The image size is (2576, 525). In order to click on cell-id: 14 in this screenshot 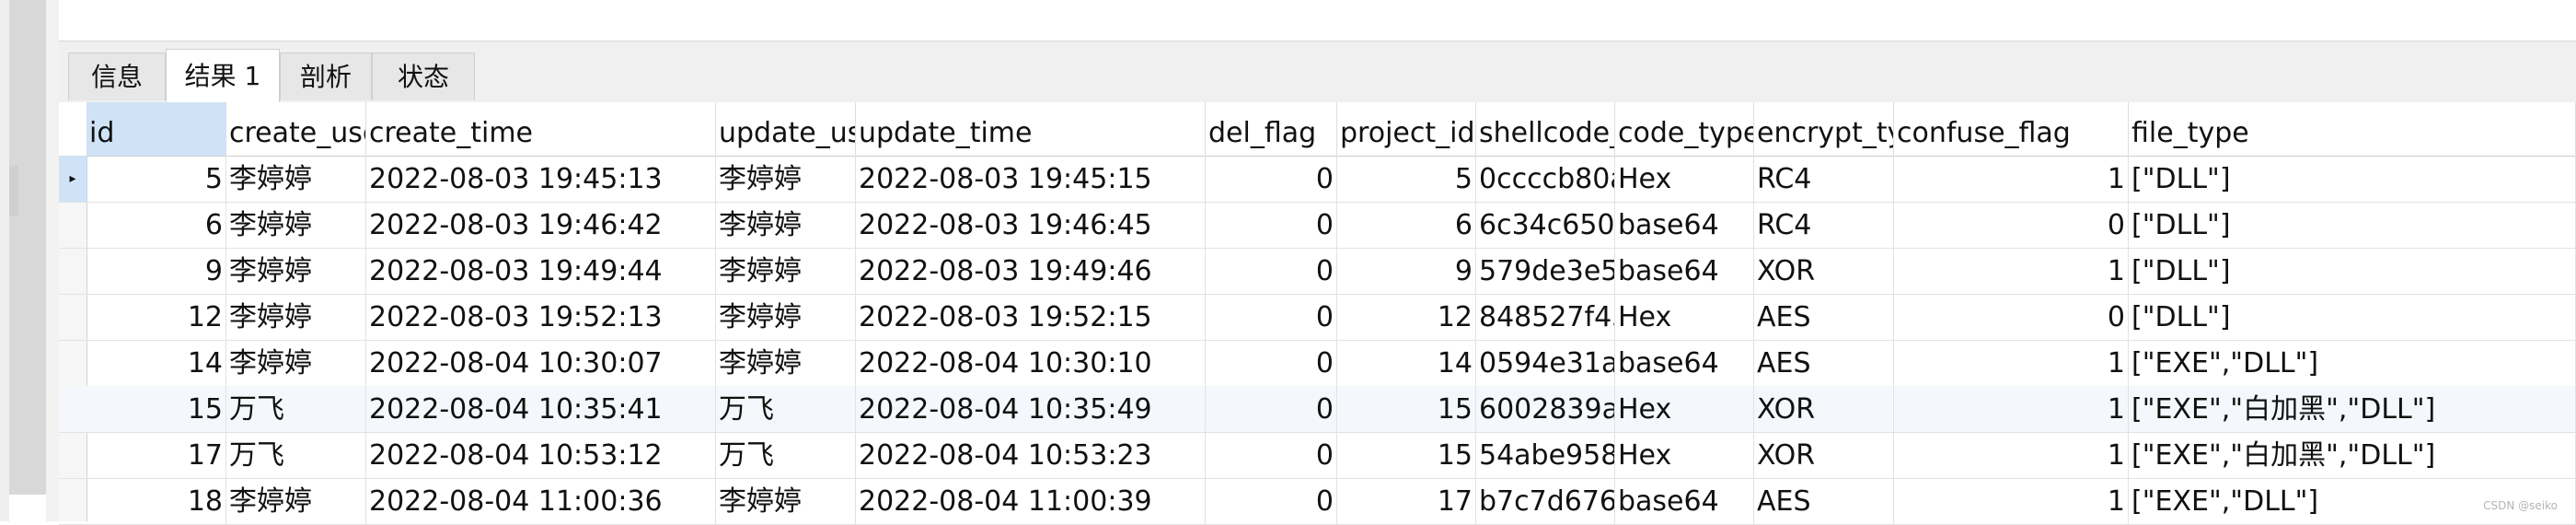, I will do `click(157, 363)`.